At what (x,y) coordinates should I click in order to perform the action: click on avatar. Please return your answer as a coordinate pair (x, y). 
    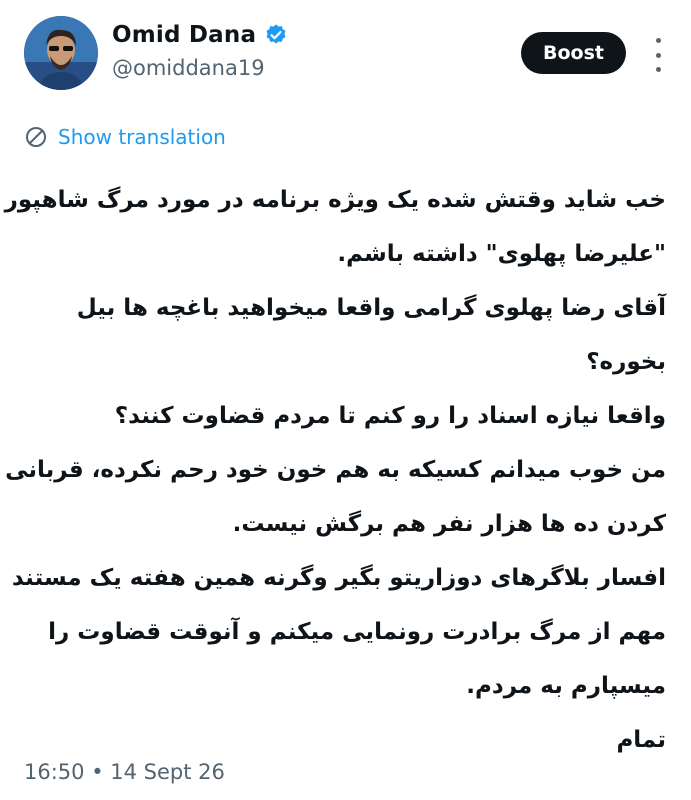
    Looking at the image, I should click on (61, 53).